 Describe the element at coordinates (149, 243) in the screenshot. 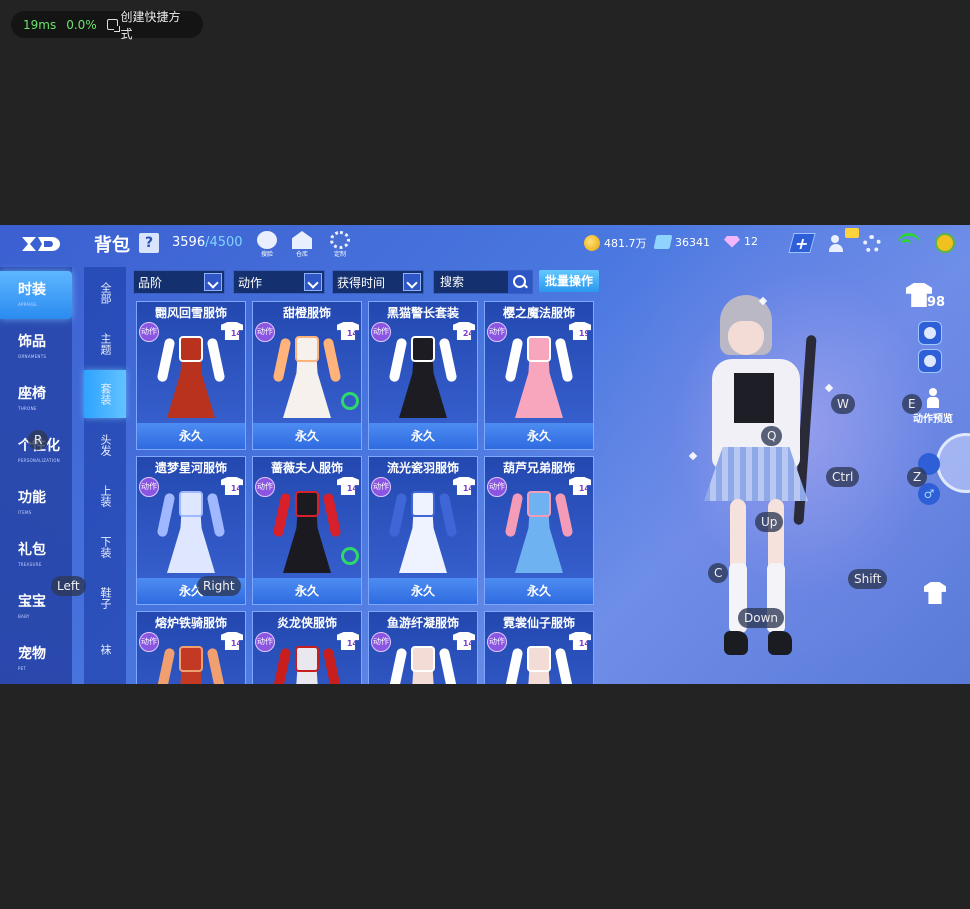

I see `help-button: ?` at that location.